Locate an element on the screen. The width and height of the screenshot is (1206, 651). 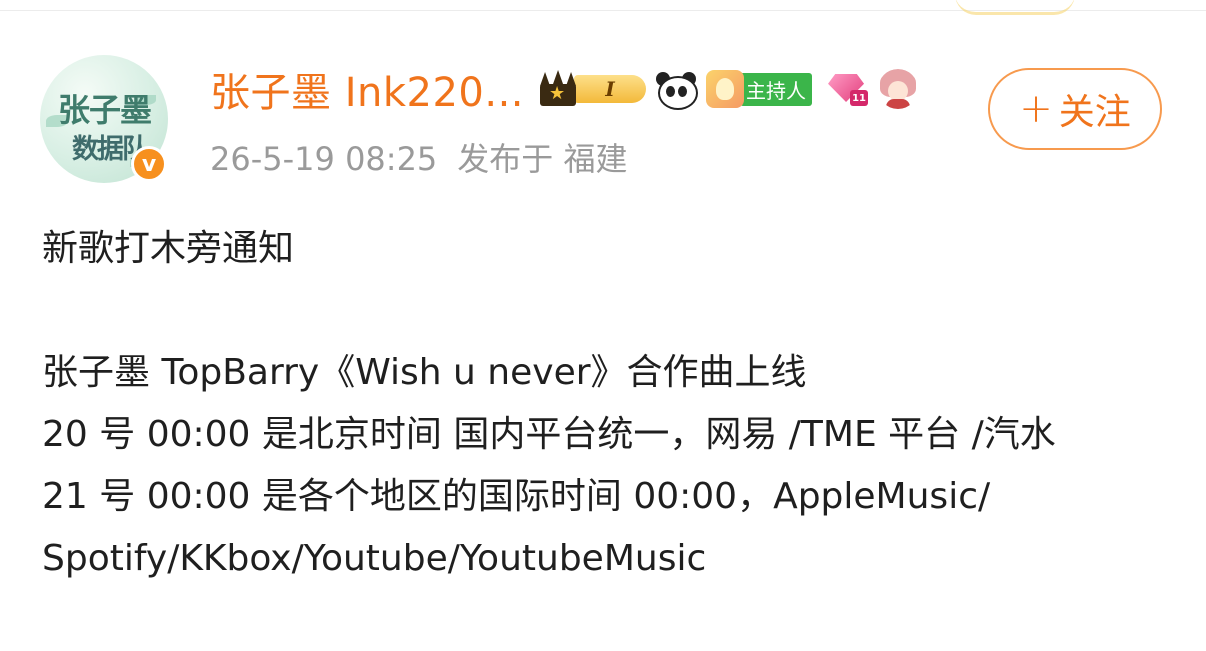
diamond-gem-icon: 11 is located at coordinates (848, 89).